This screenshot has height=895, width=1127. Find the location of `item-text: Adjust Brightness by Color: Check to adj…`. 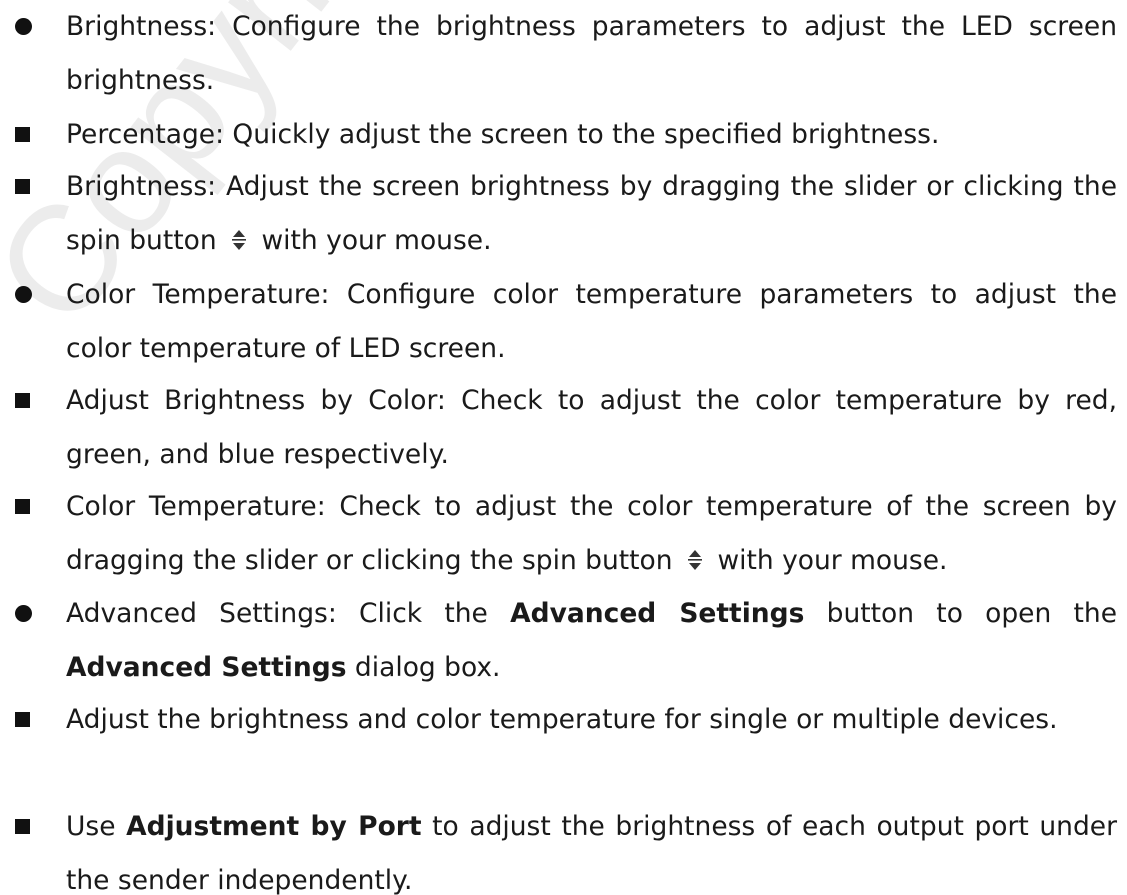

item-text: Adjust Brightness by Color: Check to adj… is located at coordinates (591, 427).